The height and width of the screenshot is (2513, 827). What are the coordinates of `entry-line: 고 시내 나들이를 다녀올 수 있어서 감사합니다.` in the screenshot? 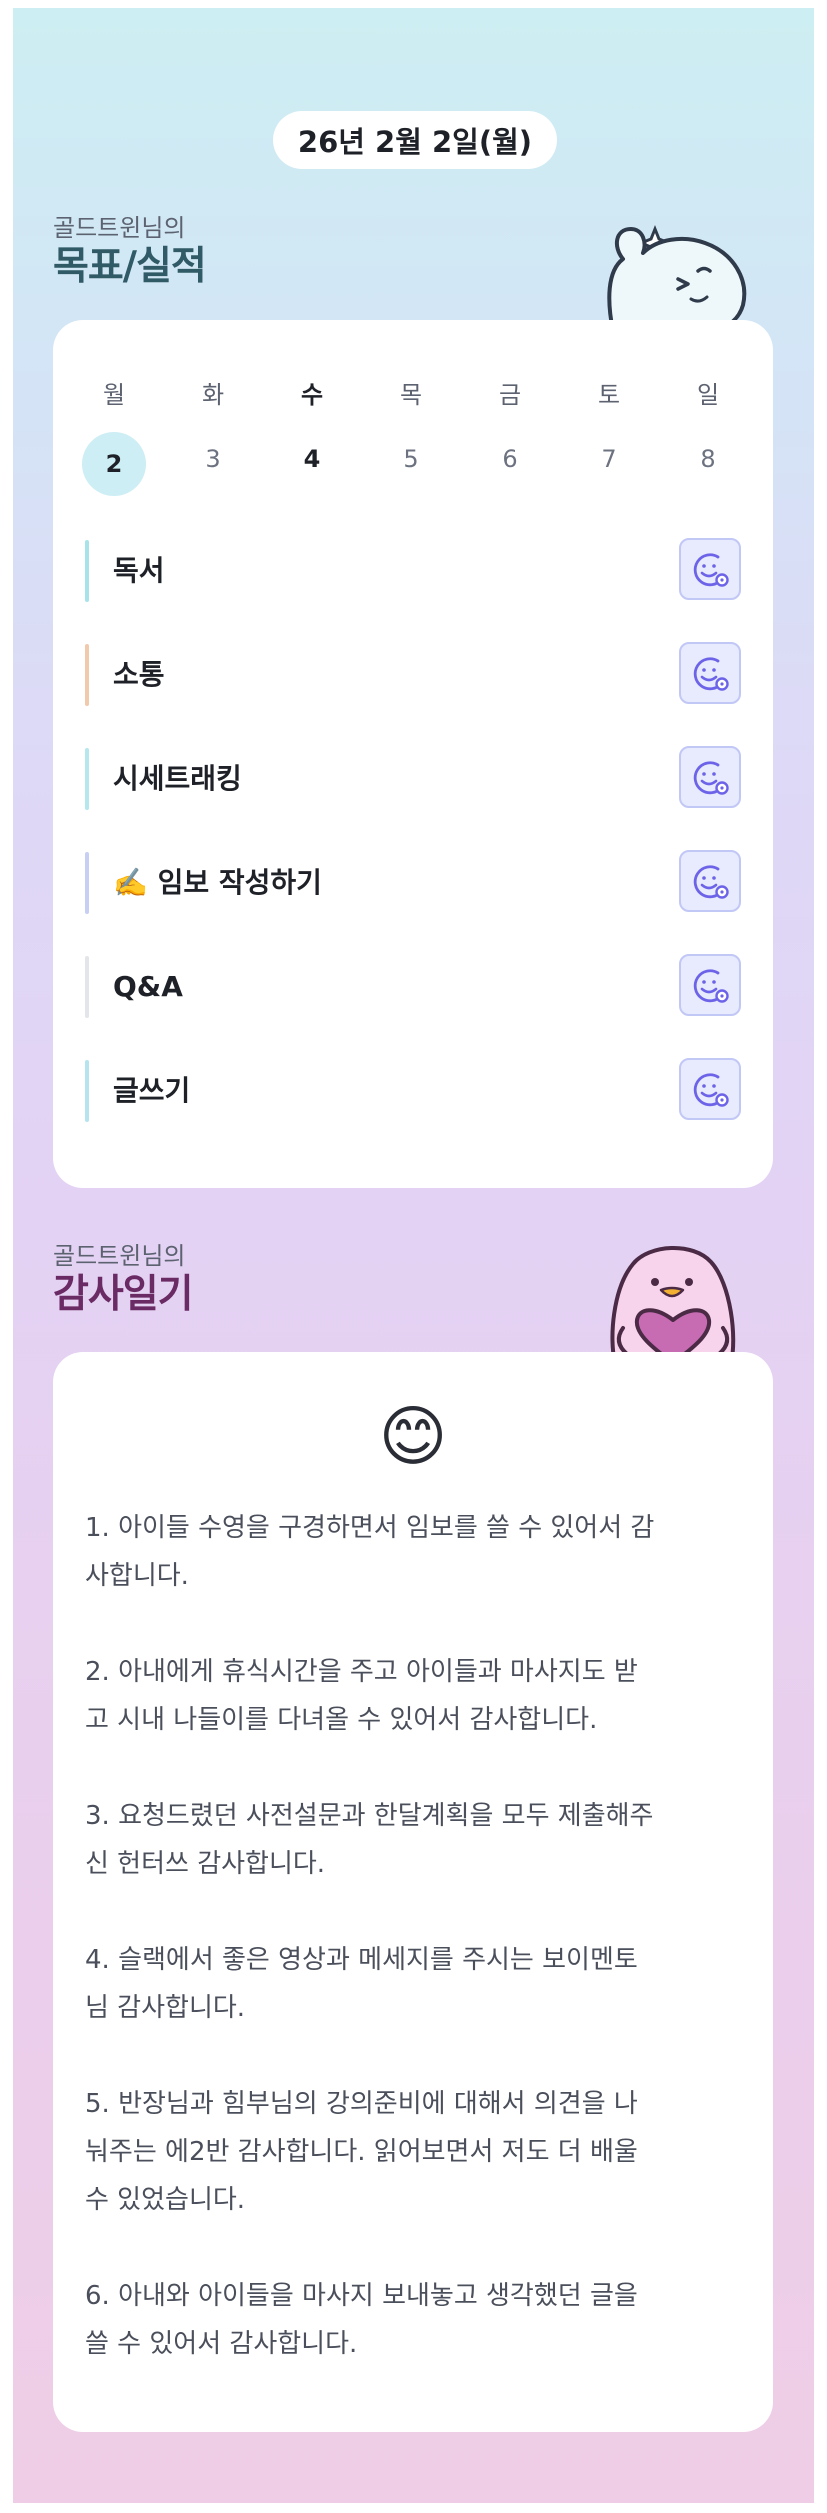 It's located at (341, 1720).